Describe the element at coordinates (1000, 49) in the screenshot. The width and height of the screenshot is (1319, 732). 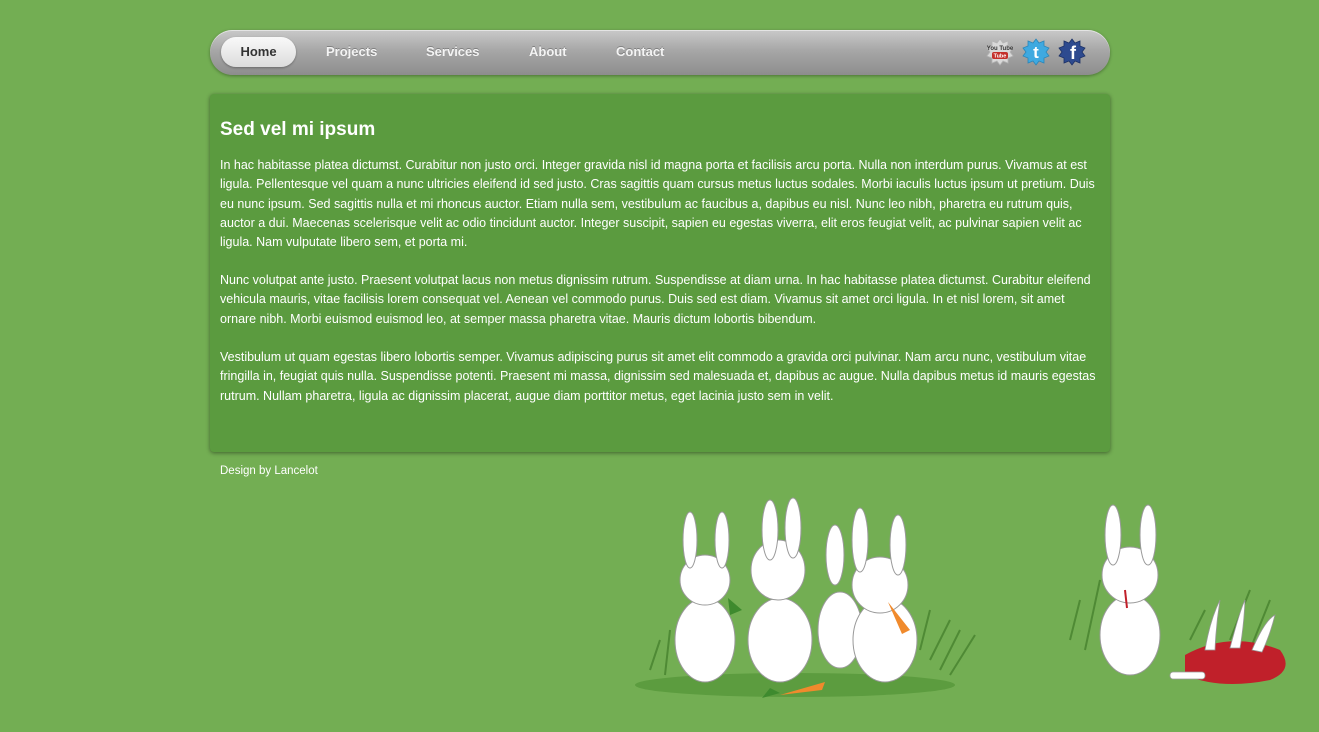
I see `youtube-icon-you-text: You Tube` at that location.